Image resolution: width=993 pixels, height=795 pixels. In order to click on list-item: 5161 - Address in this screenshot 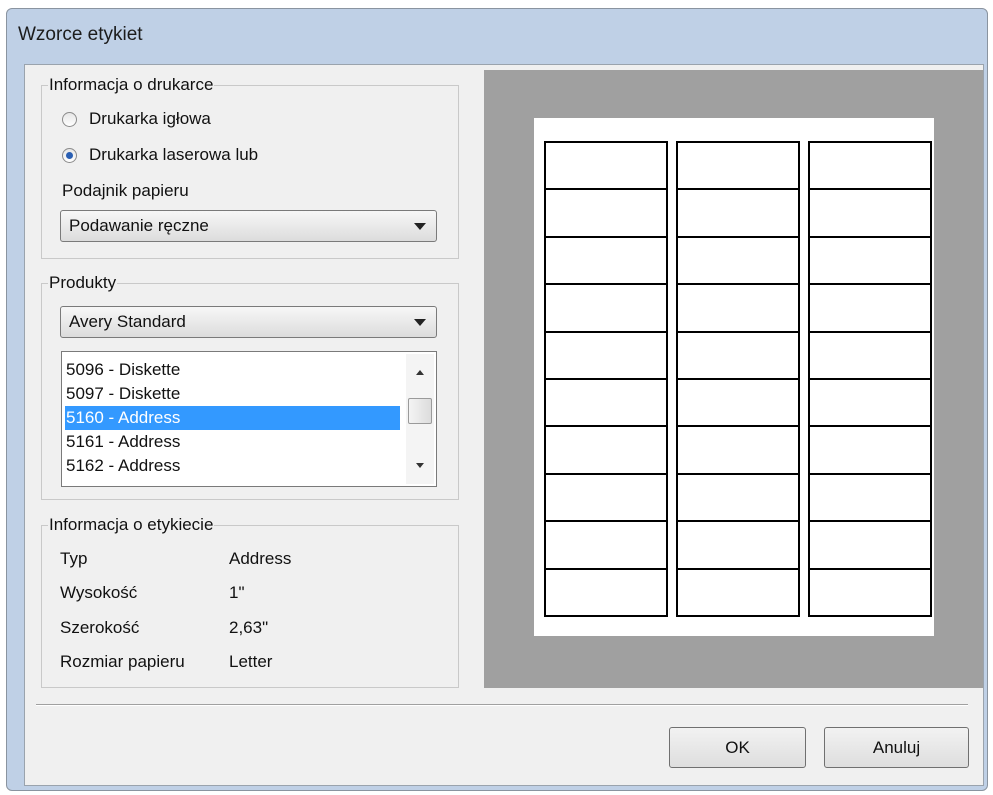, I will do `click(232, 442)`.